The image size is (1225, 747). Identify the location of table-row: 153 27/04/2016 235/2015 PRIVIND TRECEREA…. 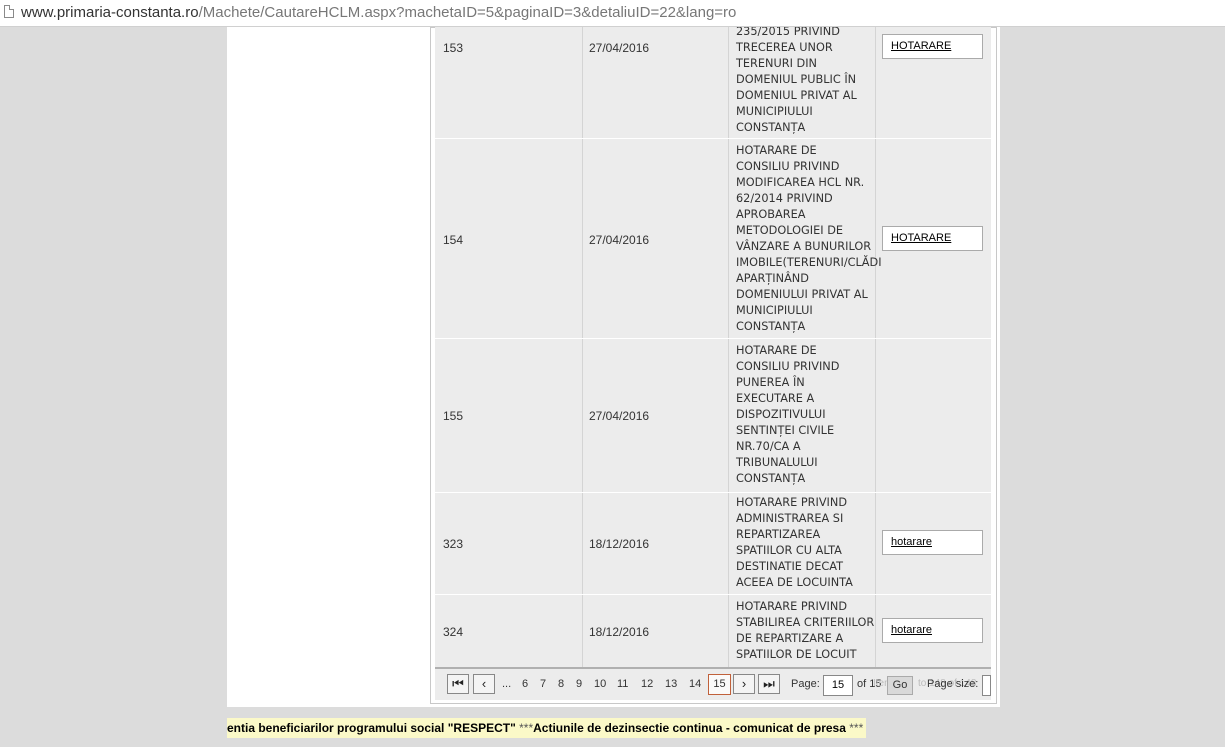
(713, 83).